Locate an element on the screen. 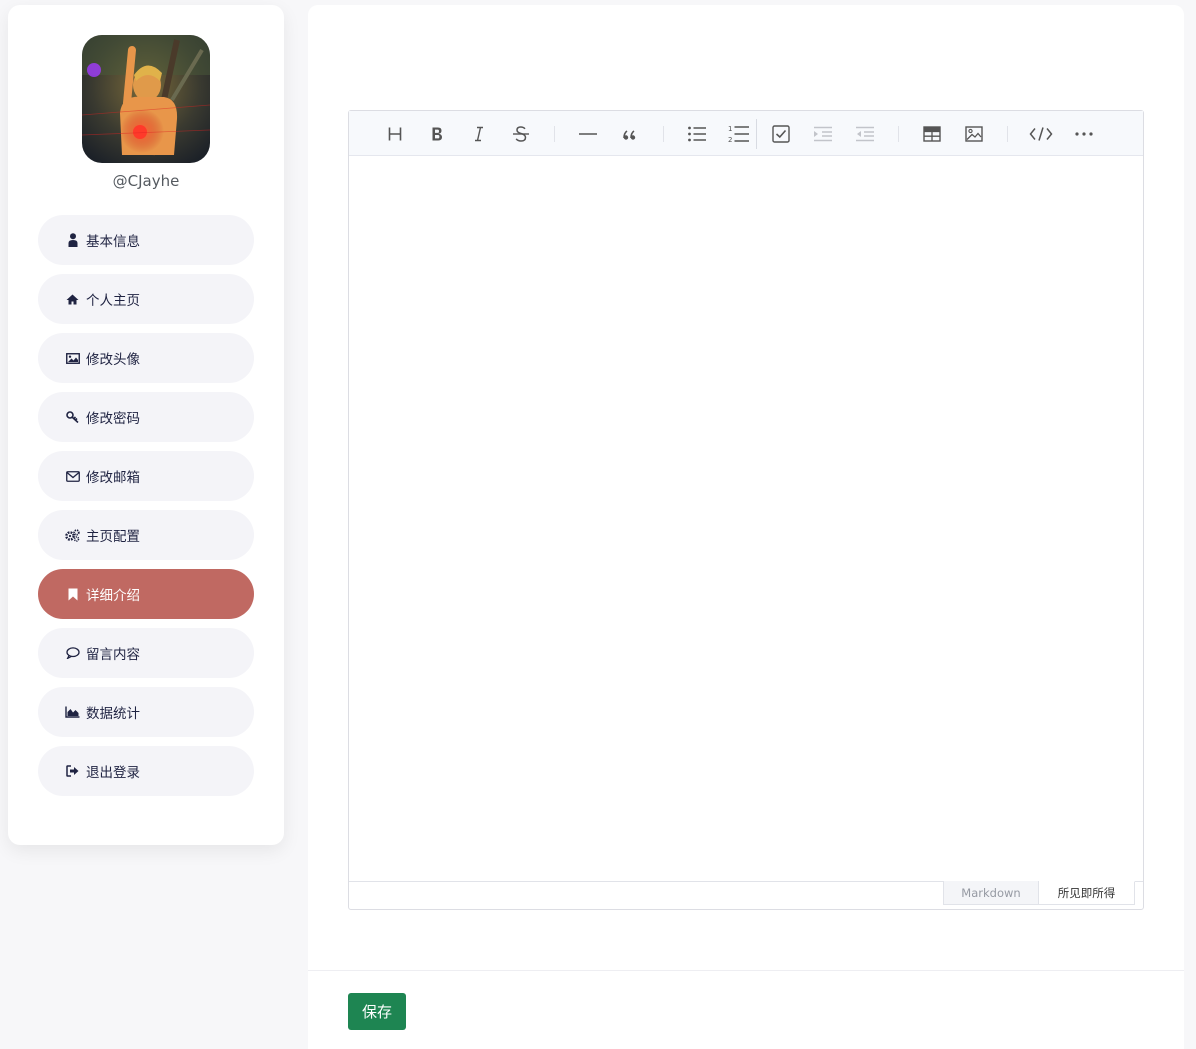  bookmark-icon is located at coordinates (72, 594).